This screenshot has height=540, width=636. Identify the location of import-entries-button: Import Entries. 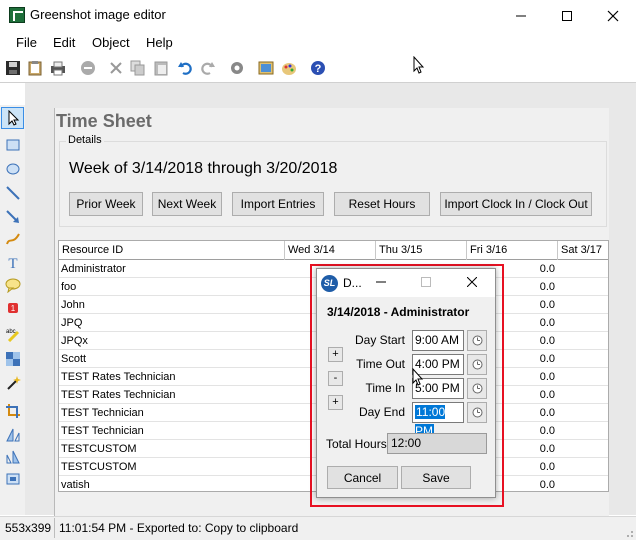
(278, 204).